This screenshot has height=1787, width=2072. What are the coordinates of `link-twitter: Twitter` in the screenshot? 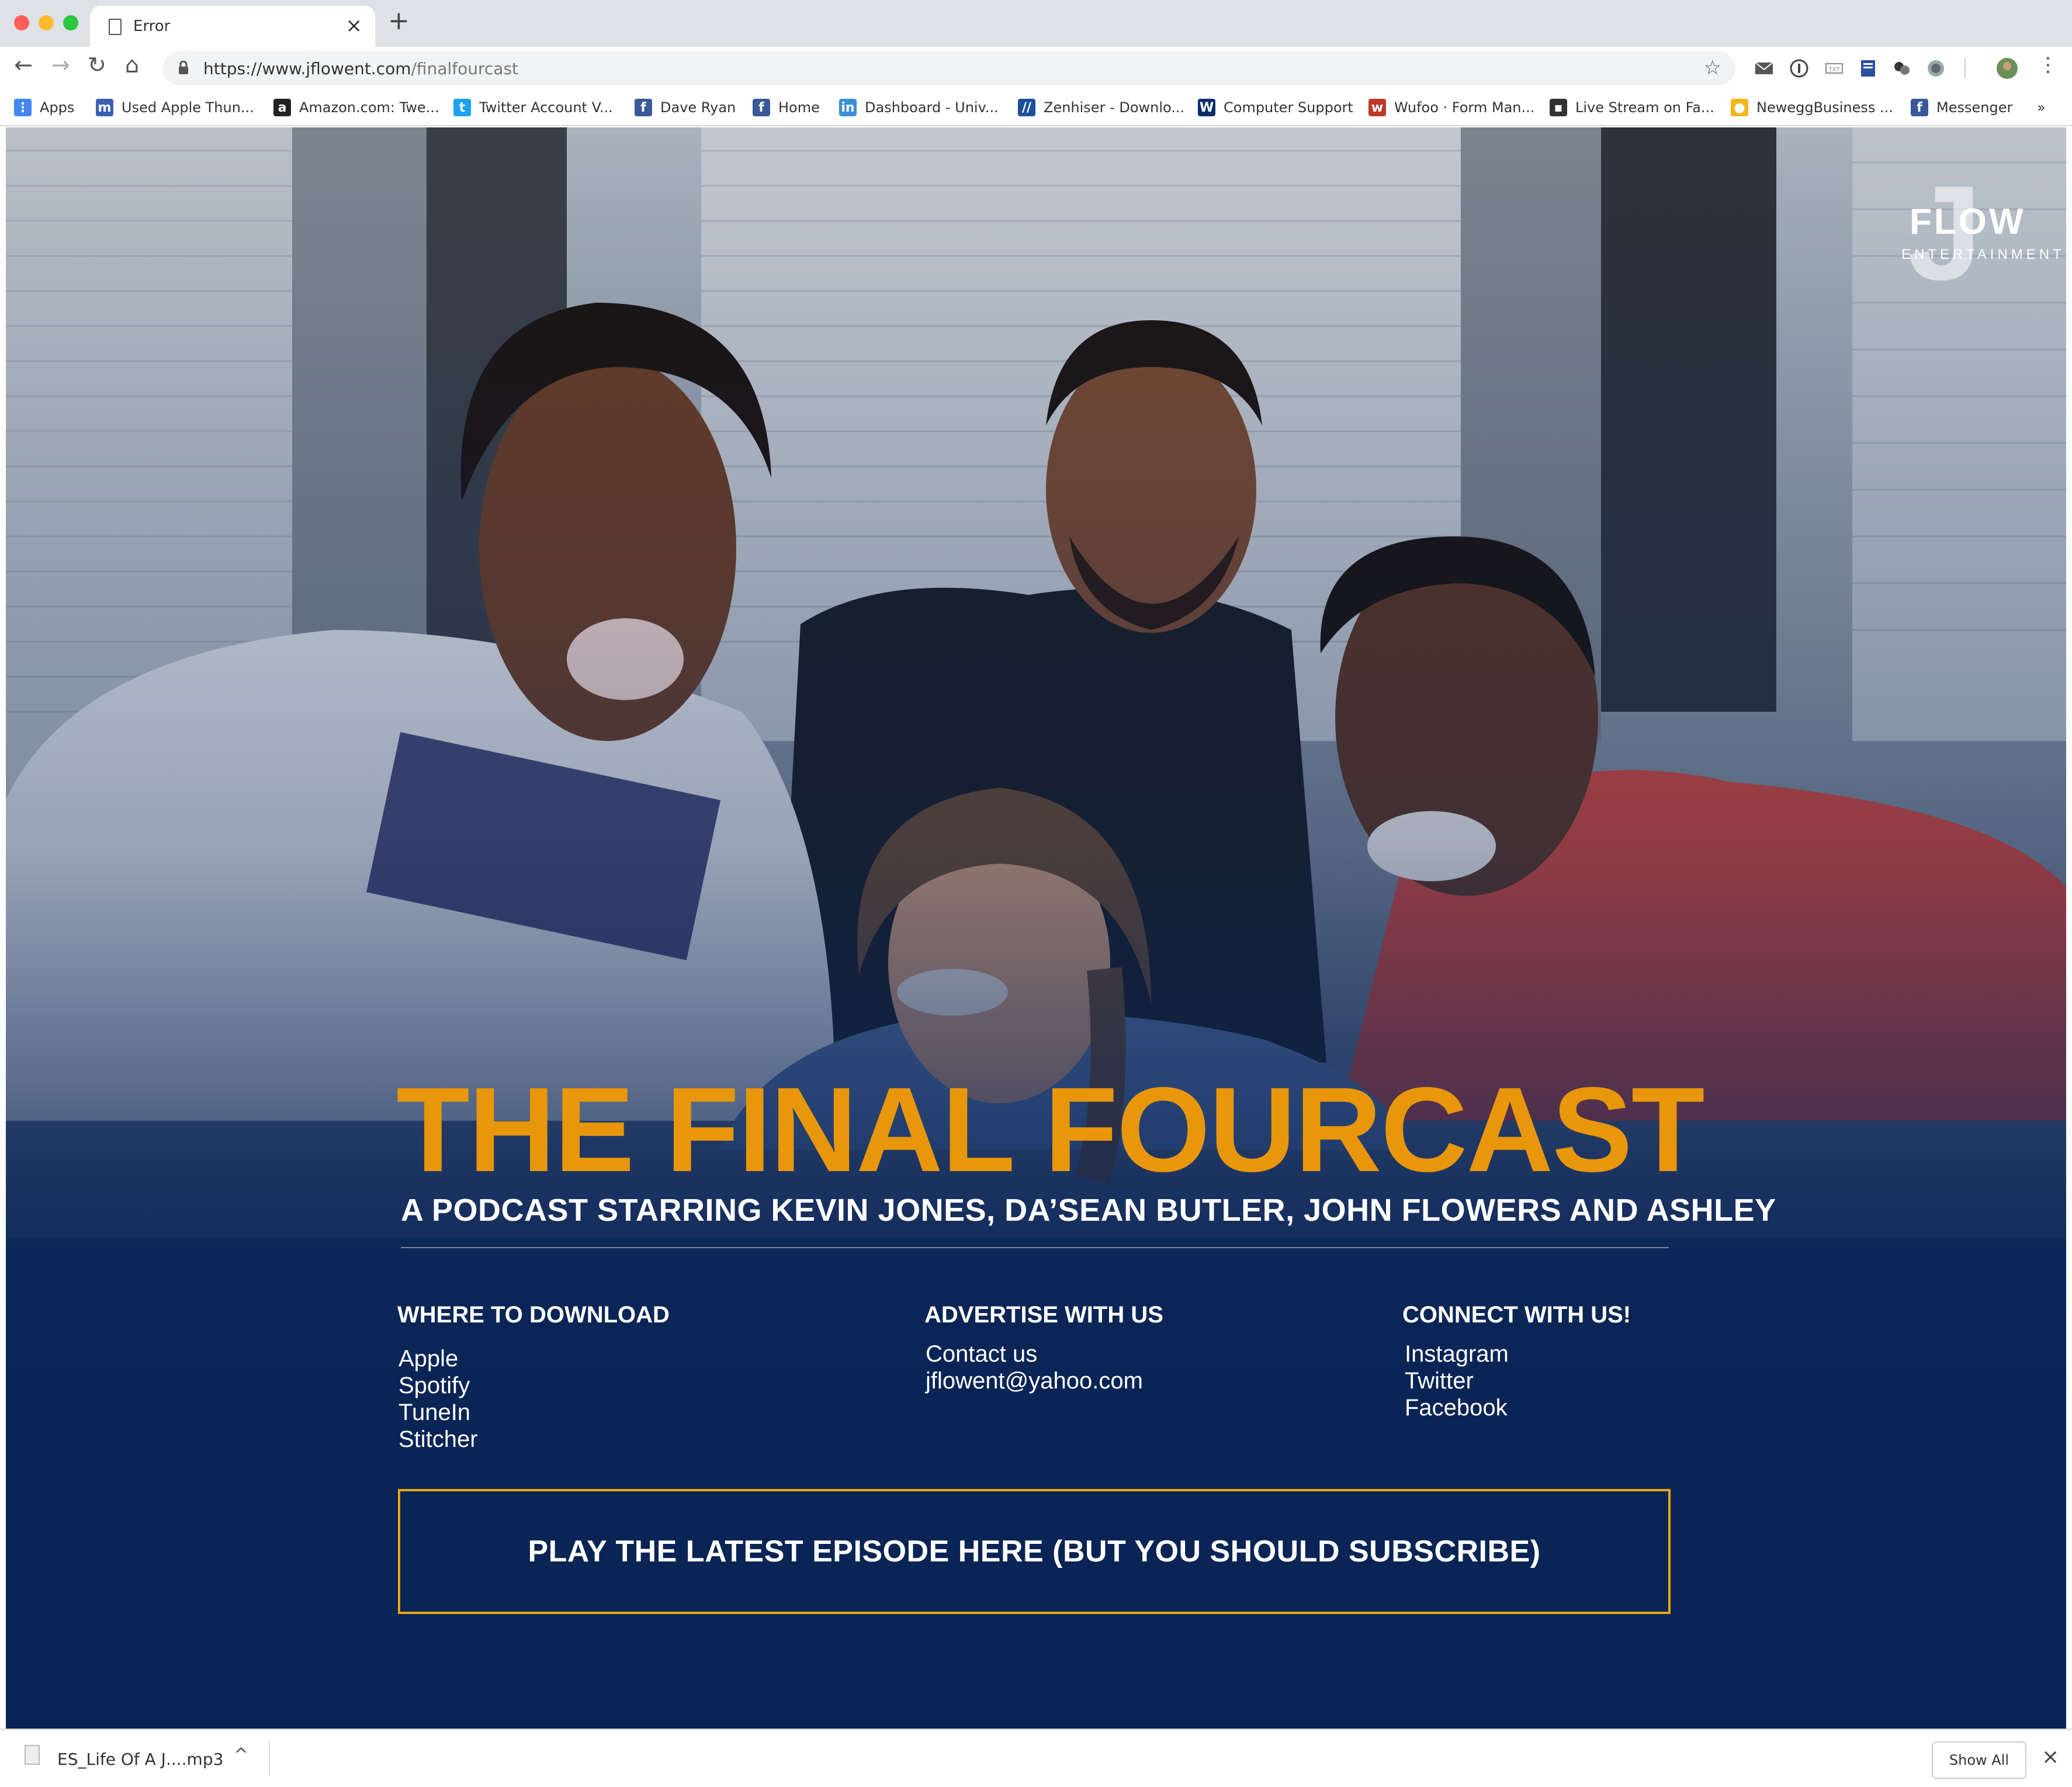 It's located at (1457, 1380).